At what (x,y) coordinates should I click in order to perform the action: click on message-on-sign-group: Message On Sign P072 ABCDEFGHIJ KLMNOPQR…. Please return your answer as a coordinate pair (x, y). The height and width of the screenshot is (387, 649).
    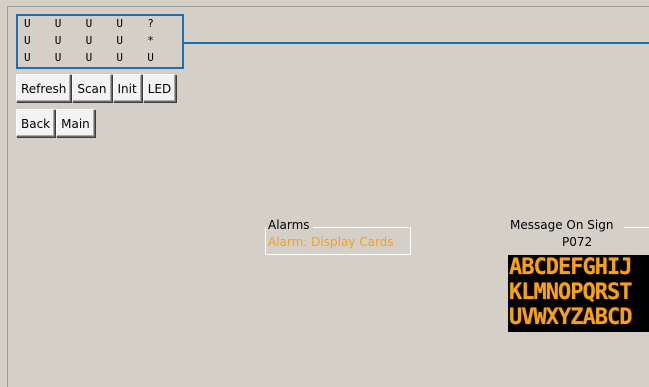
    Looking at the image, I should click on (577, 275).